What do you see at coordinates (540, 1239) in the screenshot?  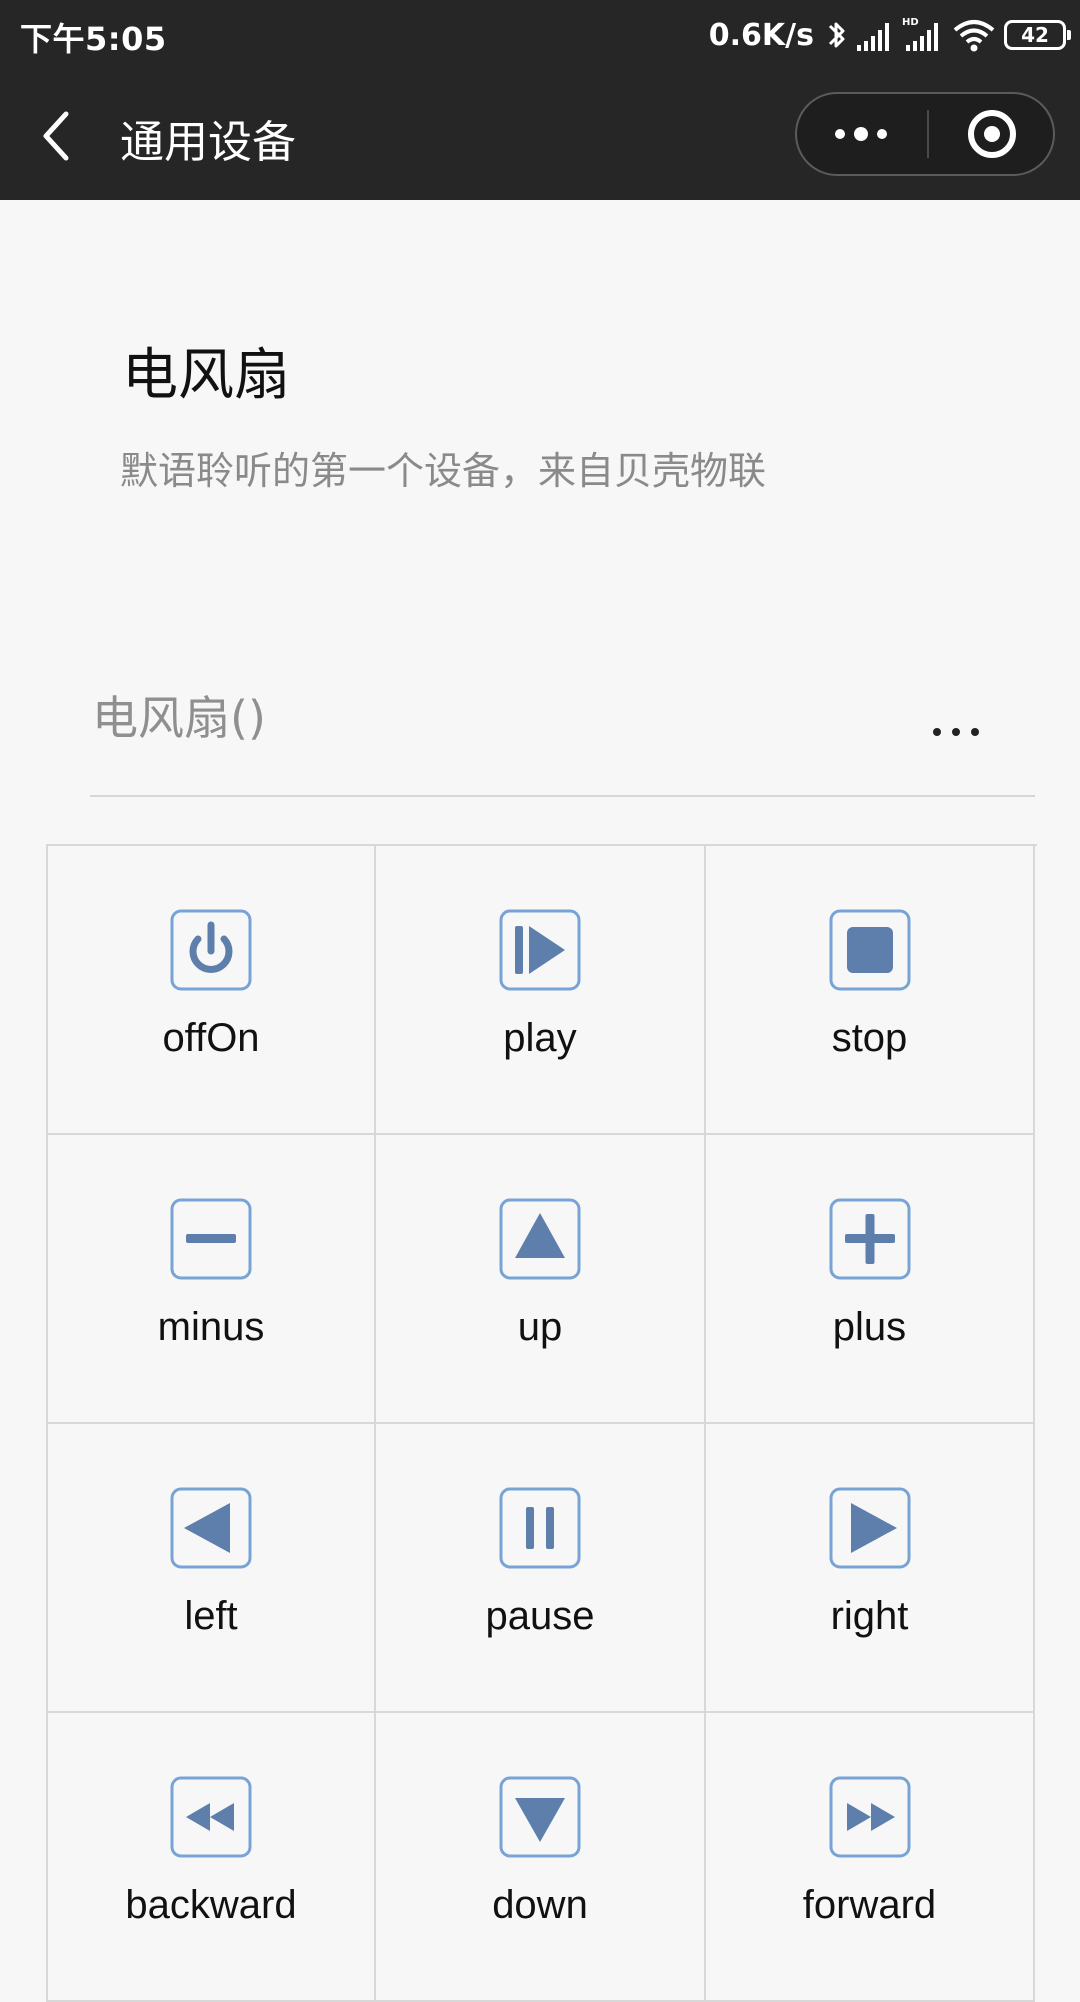 I see `up-triangle-icon` at bounding box center [540, 1239].